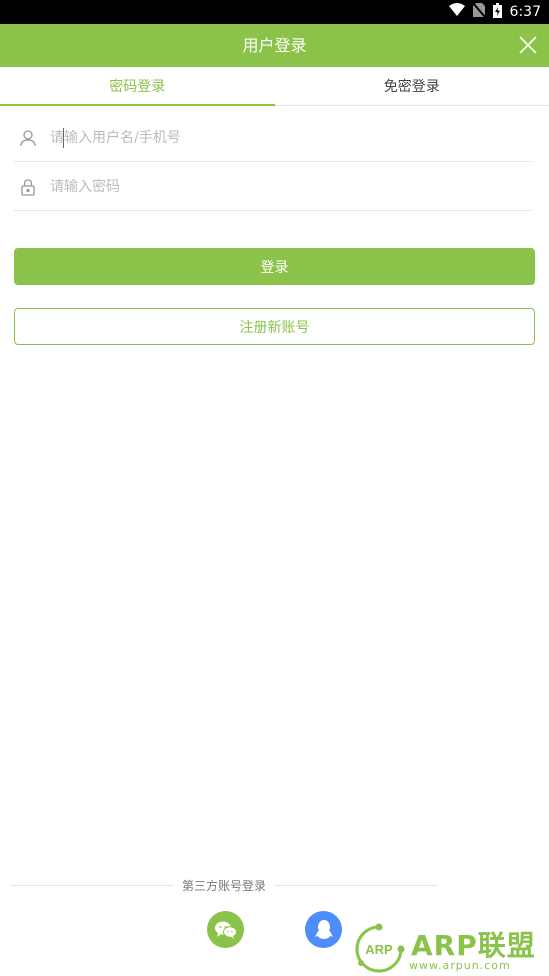  I want to click on divider-line-left, so click(92, 885).